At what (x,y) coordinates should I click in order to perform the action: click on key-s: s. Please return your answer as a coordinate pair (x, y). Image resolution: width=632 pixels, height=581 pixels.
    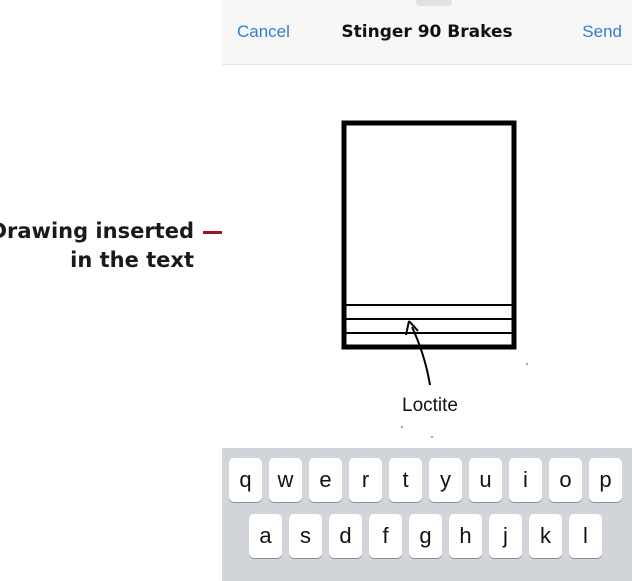
    Looking at the image, I should click on (305, 536).